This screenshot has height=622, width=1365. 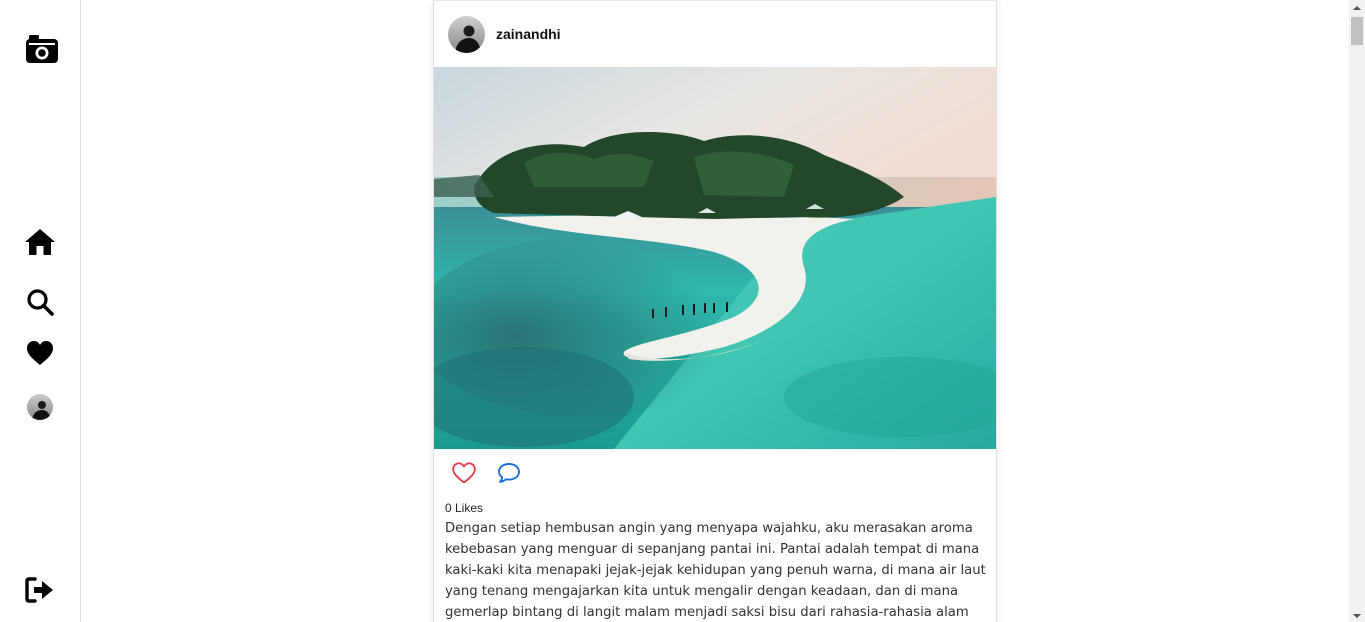 I want to click on likes-count: 0 Likes, so click(x=464, y=508).